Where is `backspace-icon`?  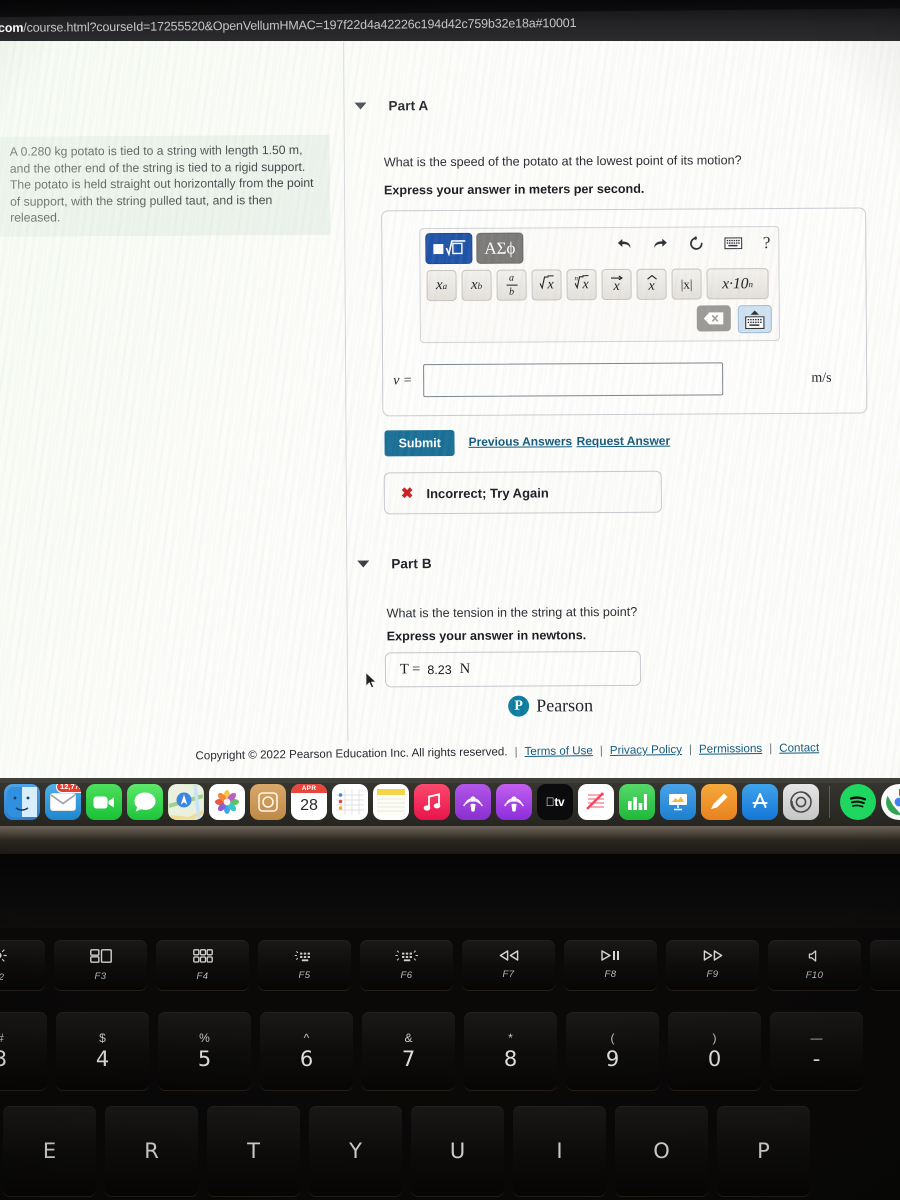 backspace-icon is located at coordinates (713, 318).